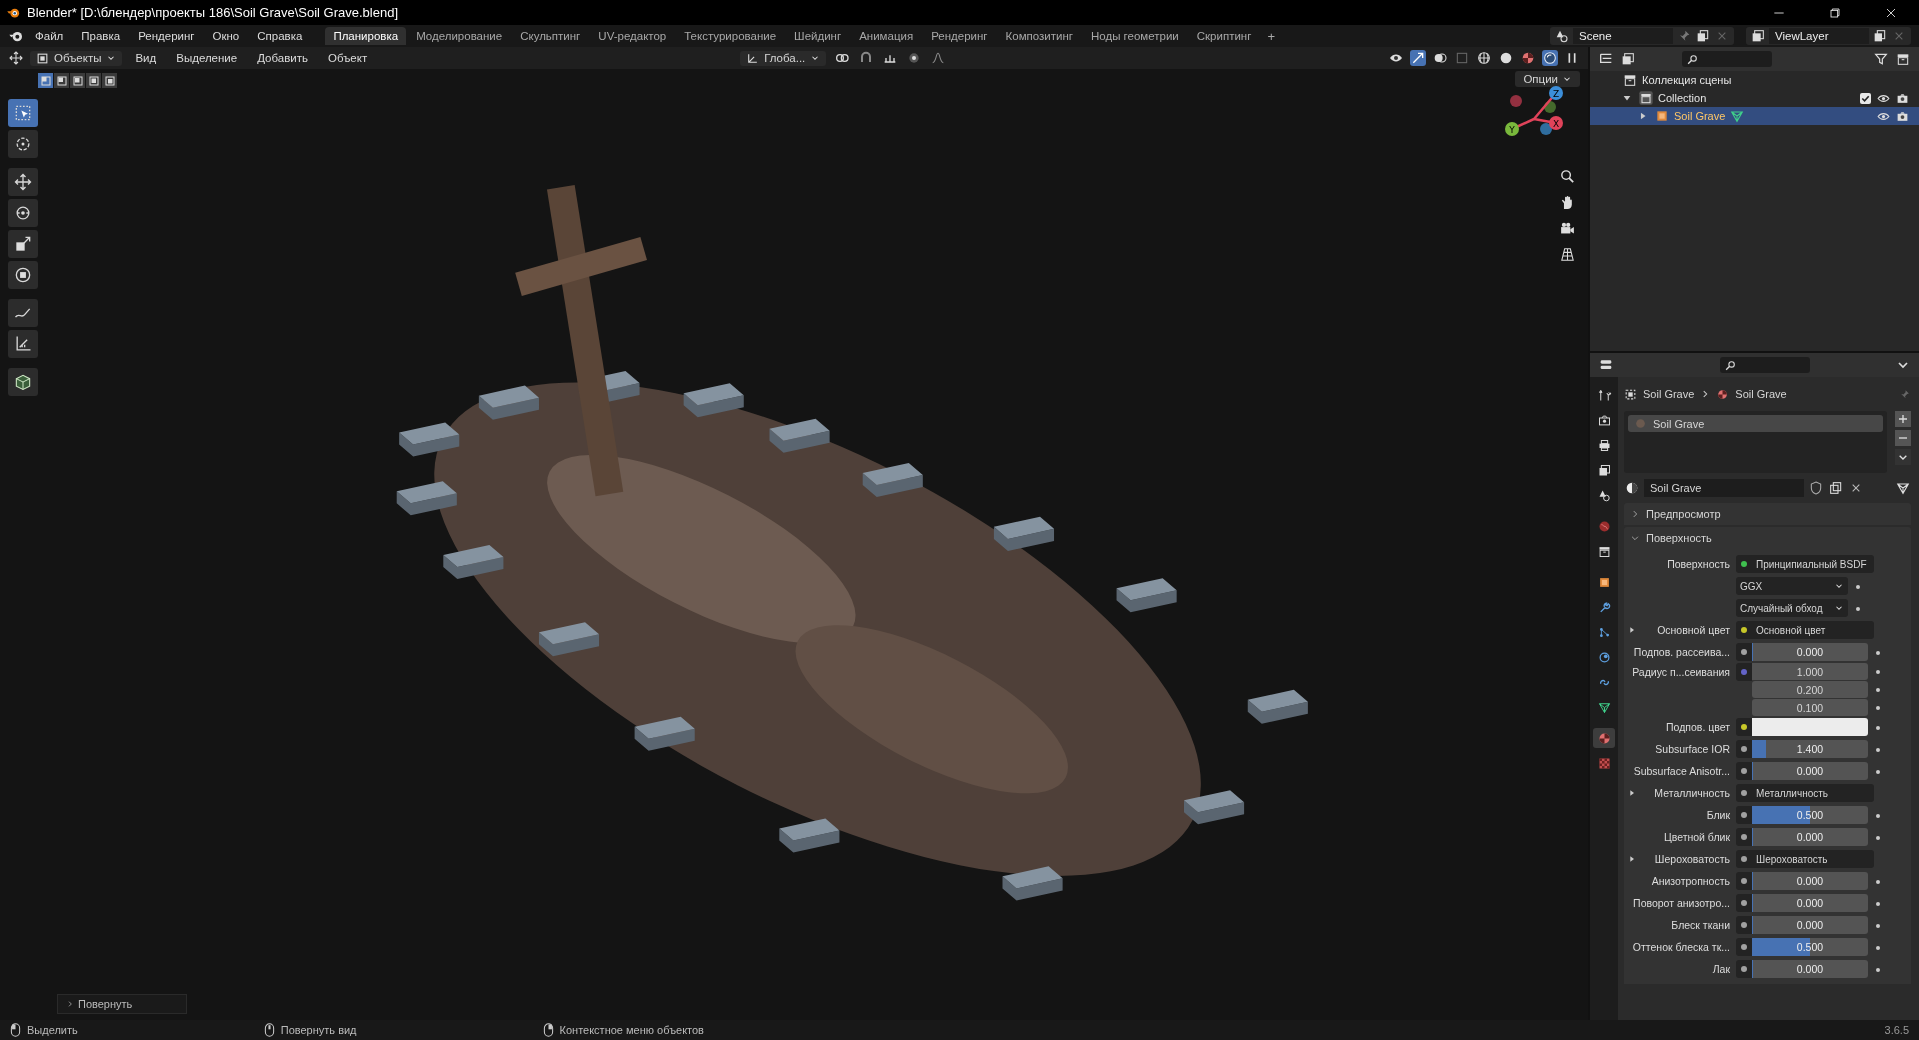 The height and width of the screenshot is (1040, 1919). What do you see at coordinates (280, 36) in the screenshot?
I see `menu-item: Справка` at bounding box center [280, 36].